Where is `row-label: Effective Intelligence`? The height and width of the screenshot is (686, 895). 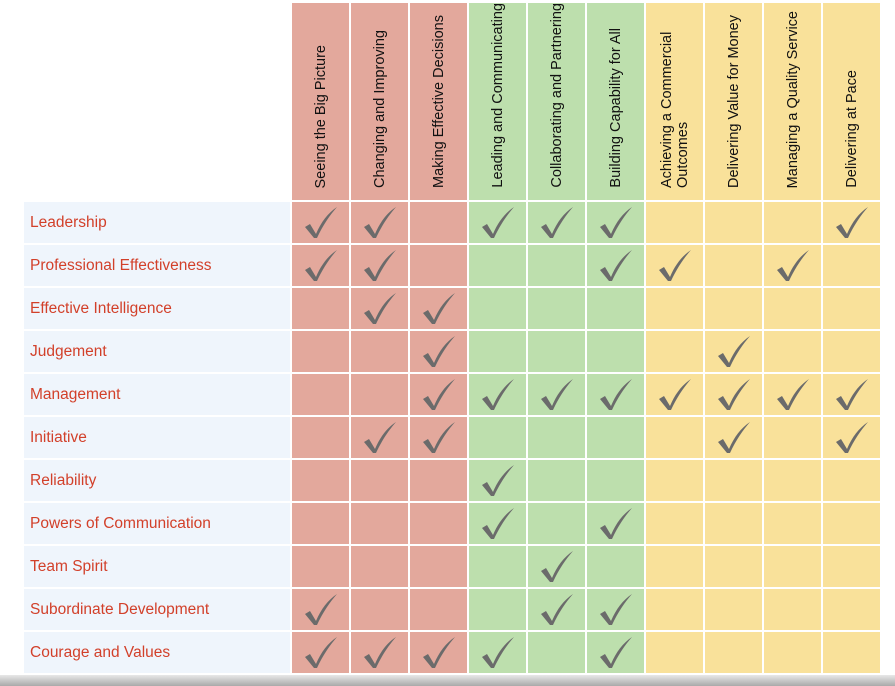 row-label: Effective Intelligence is located at coordinates (157, 308).